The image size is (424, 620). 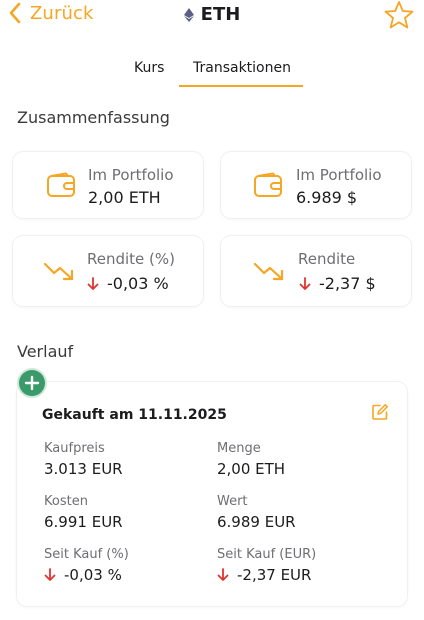 I want to click on plus-icon, so click(x=32, y=383).